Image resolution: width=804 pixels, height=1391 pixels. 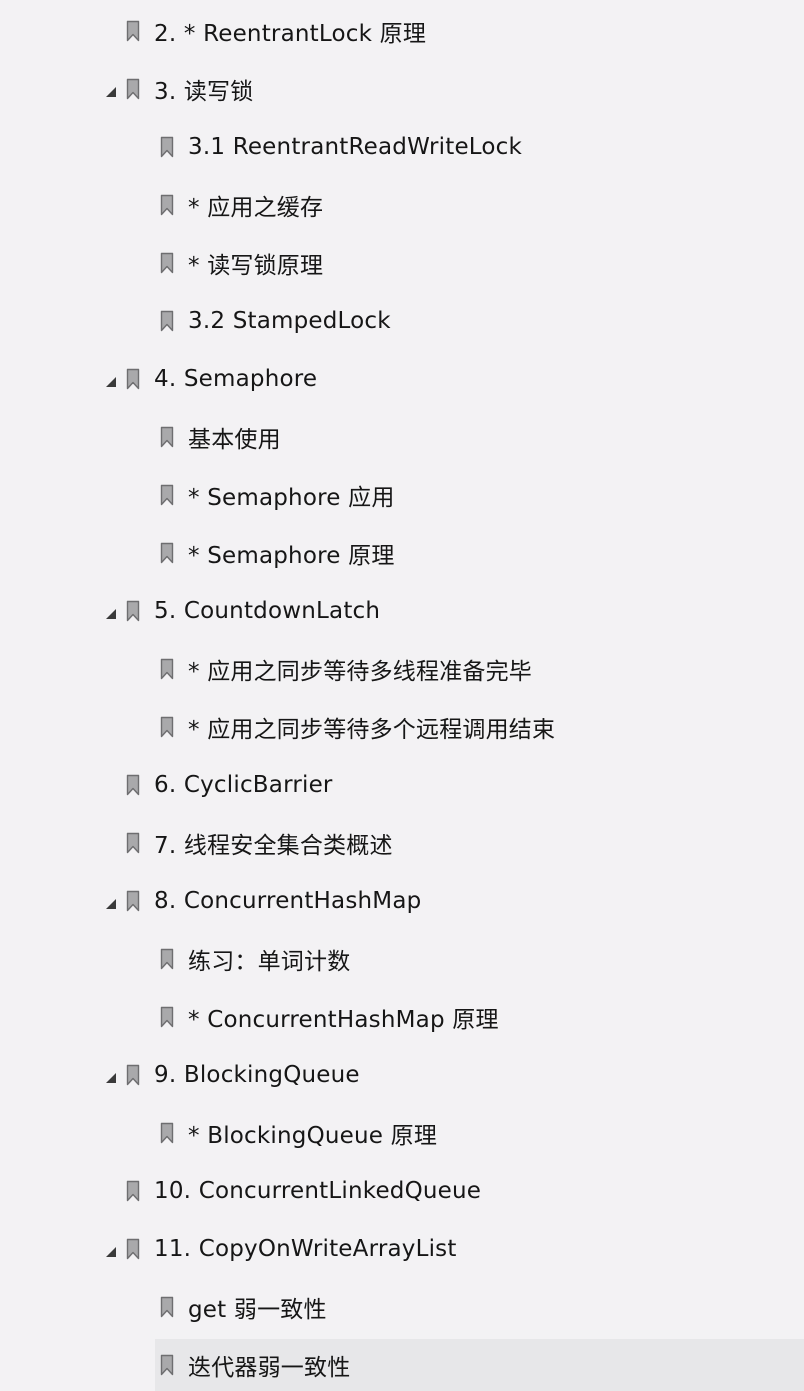 What do you see at coordinates (234, 440) in the screenshot?
I see `bookmark-label: 基本使用` at bounding box center [234, 440].